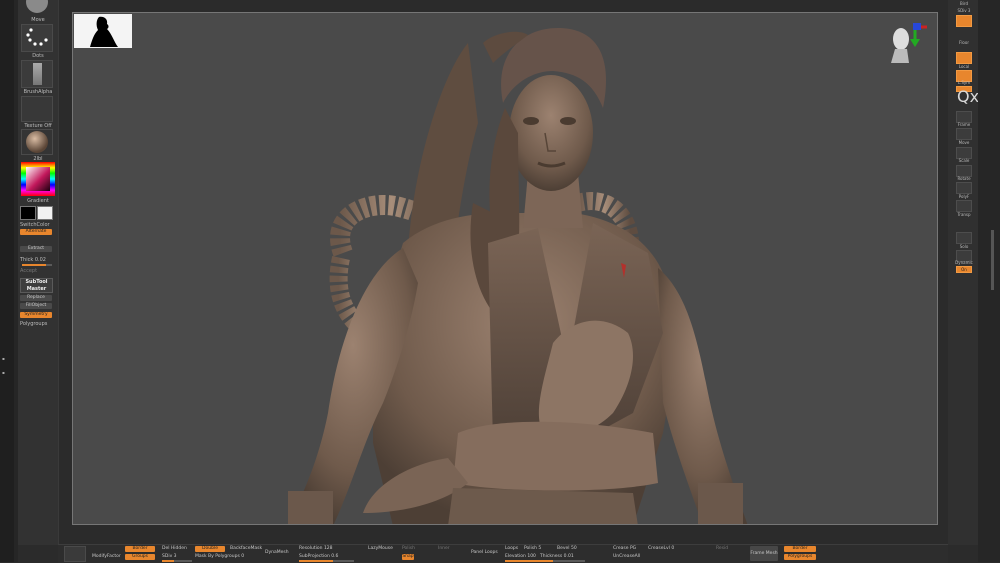 This screenshot has height=563, width=1000. Describe the element at coordinates (722, 549) in the screenshot. I see `resid-label: Resid` at that location.